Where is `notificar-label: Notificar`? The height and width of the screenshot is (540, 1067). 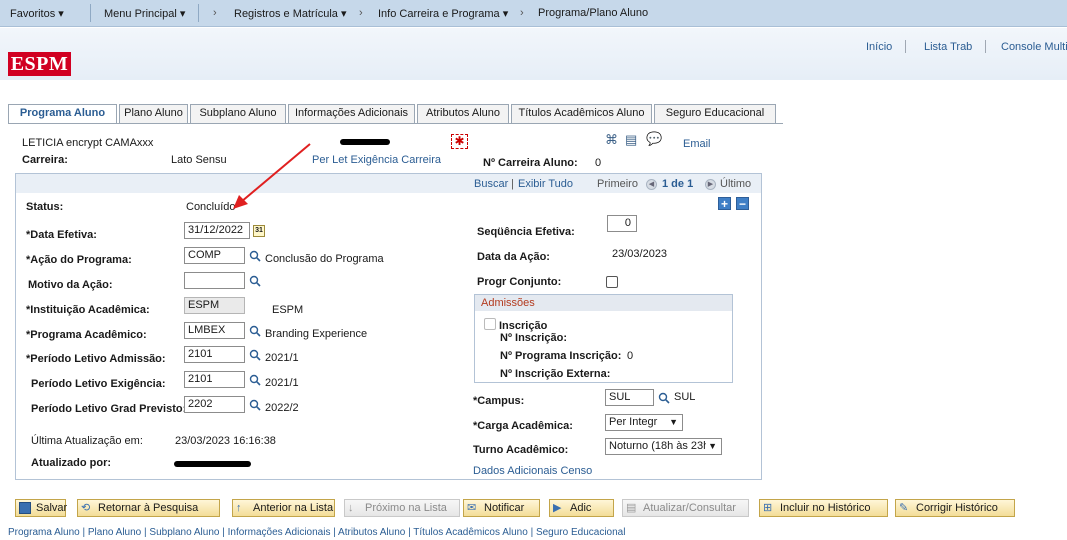
notificar-label: Notificar is located at coordinates (504, 508).